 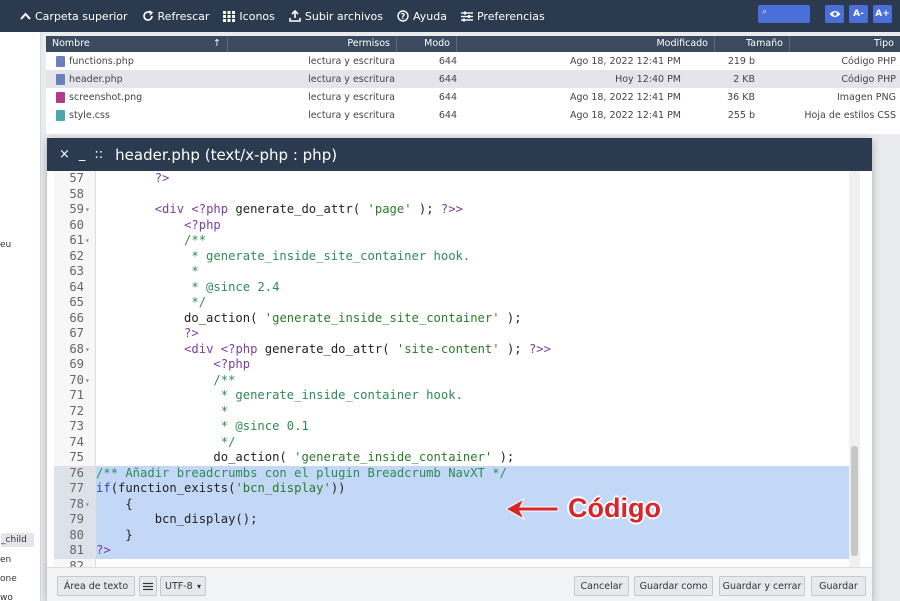 What do you see at coordinates (422, 16) in the screenshot?
I see `help-button: ? Ayuda` at bounding box center [422, 16].